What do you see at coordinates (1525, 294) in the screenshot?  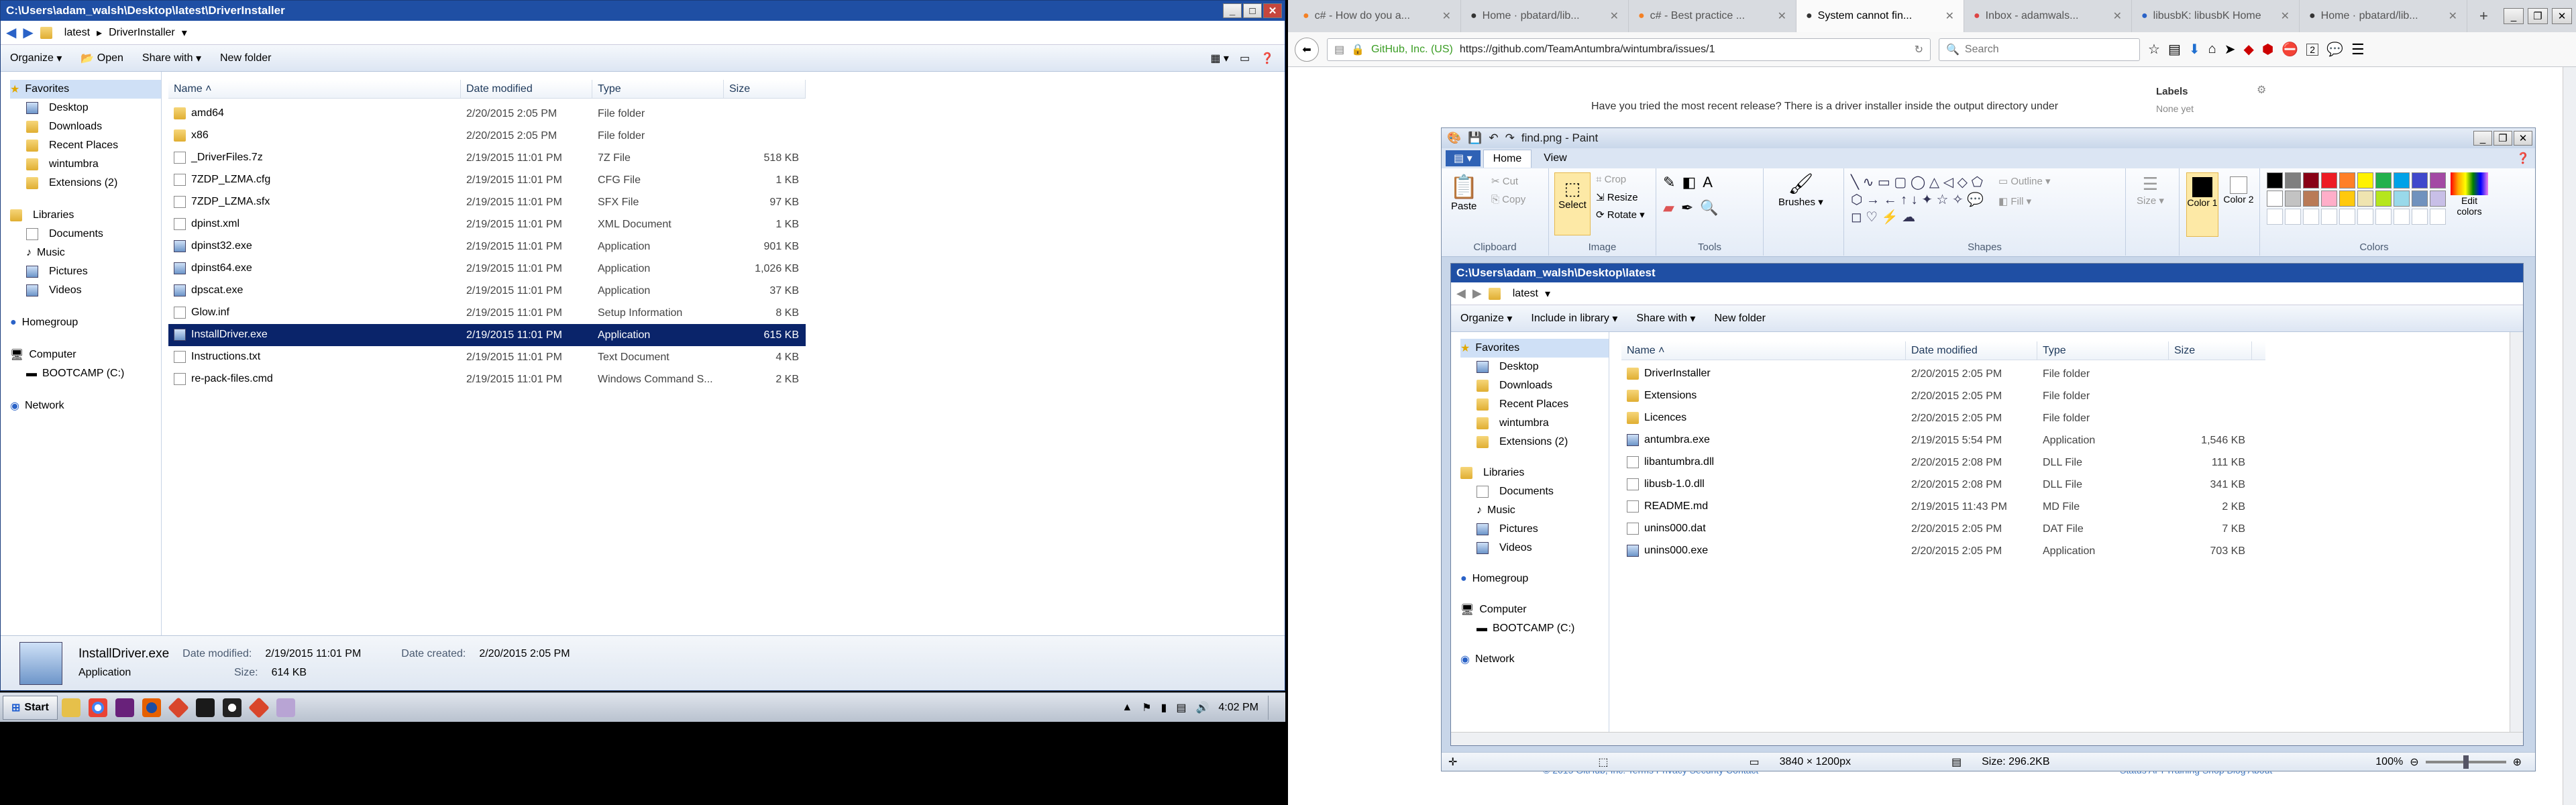 I see `inner-breadcrumb-latest: latest` at bounding box center [1525, 294].